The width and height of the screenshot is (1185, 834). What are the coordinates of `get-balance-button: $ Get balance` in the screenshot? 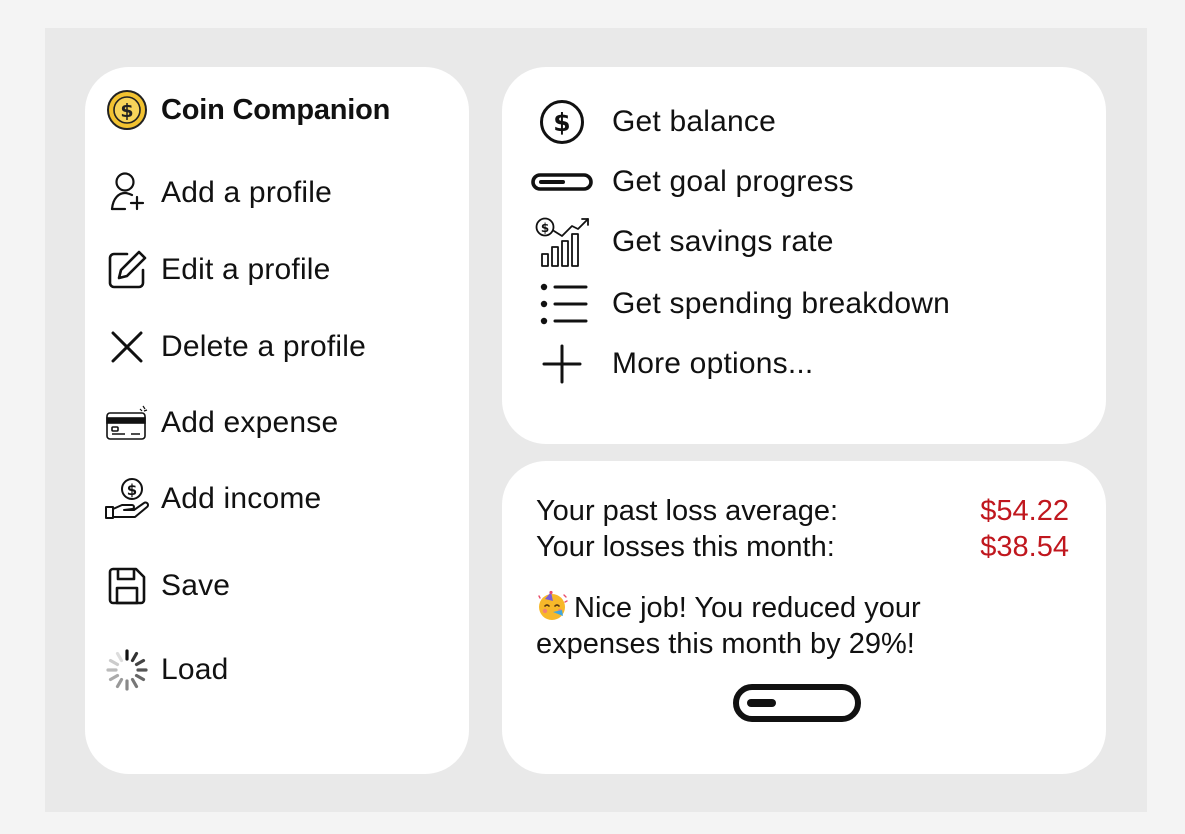 It's located at (653, 122).